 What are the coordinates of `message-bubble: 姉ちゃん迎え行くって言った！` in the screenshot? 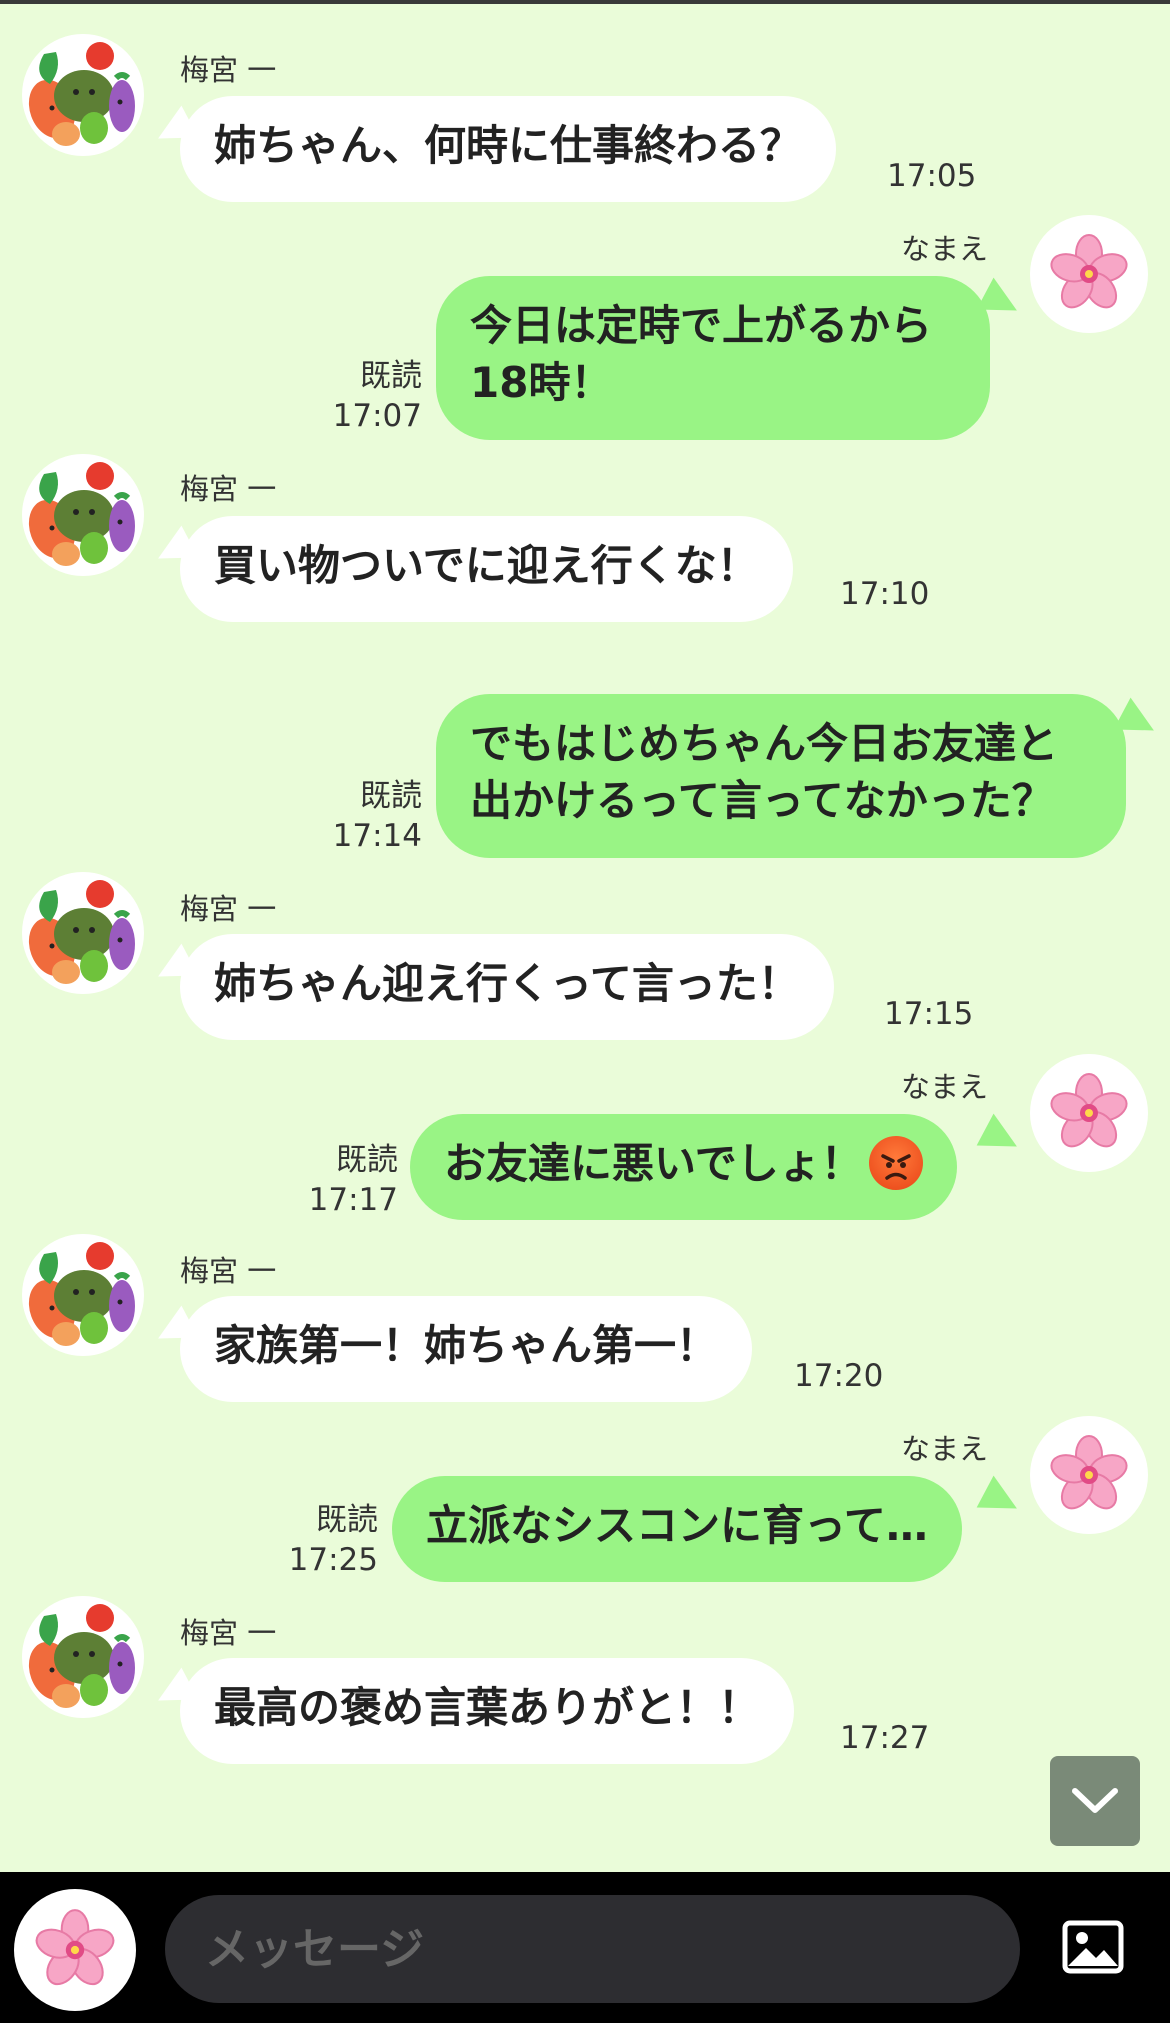 It's located at (507, 987).